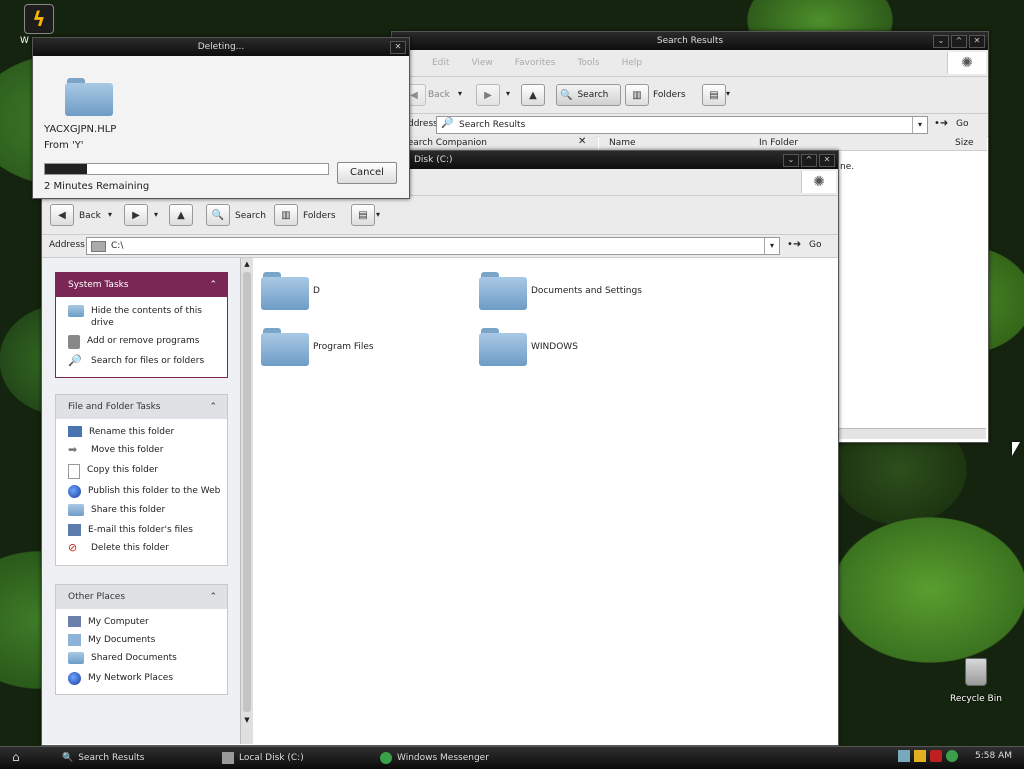  Describe the element at coordinates (622, 143) in the screenshot. I see `column-name: Name` at that location.